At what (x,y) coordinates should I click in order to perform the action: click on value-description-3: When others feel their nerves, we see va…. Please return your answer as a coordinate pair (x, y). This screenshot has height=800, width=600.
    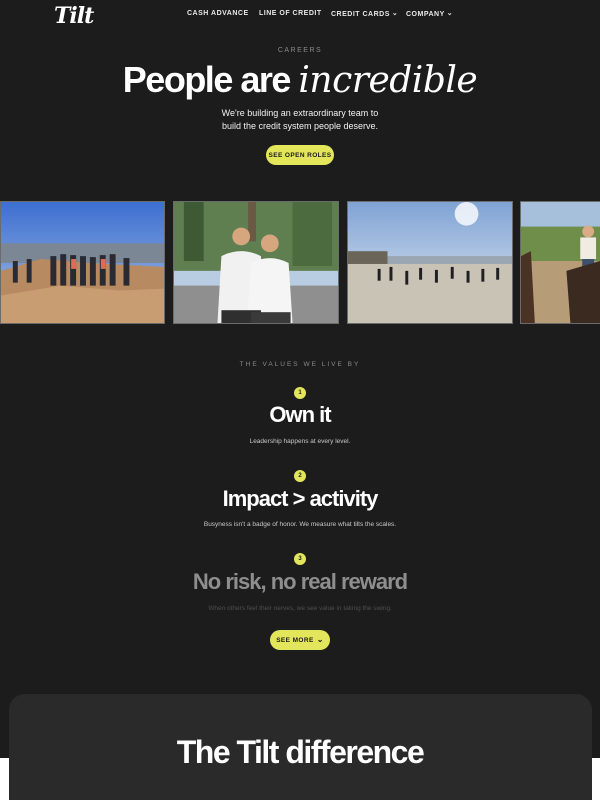
    Looking at the image, I should click on (300, 608).